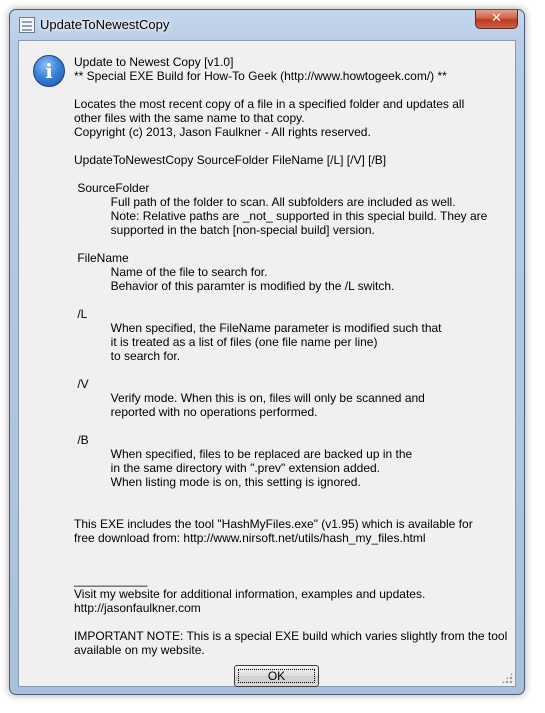 This screenshot has width=545, height=713. Describe the element at coordinates (81, 440) in the screenshot. I see `message-line: /B` at that location.